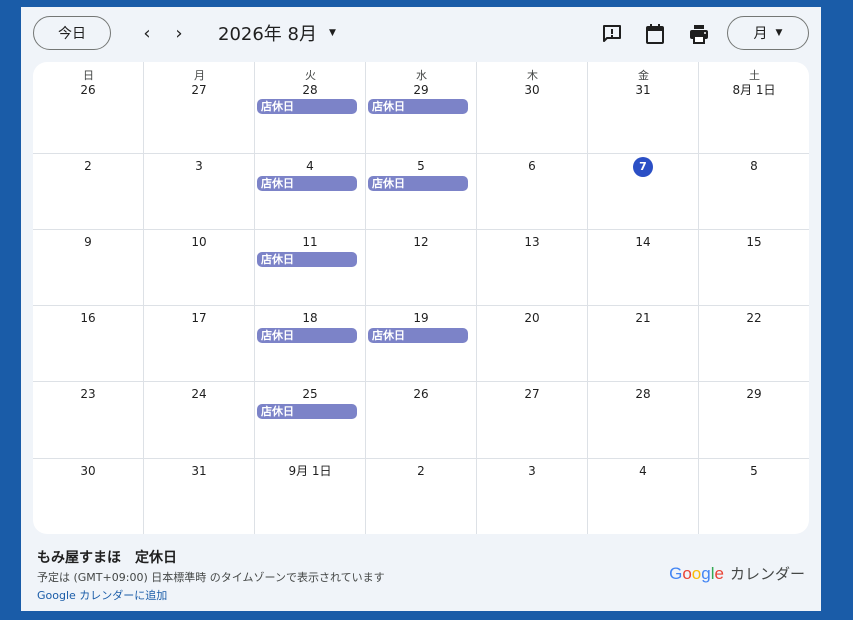  I want to click on print-icon, so click(699, 34).